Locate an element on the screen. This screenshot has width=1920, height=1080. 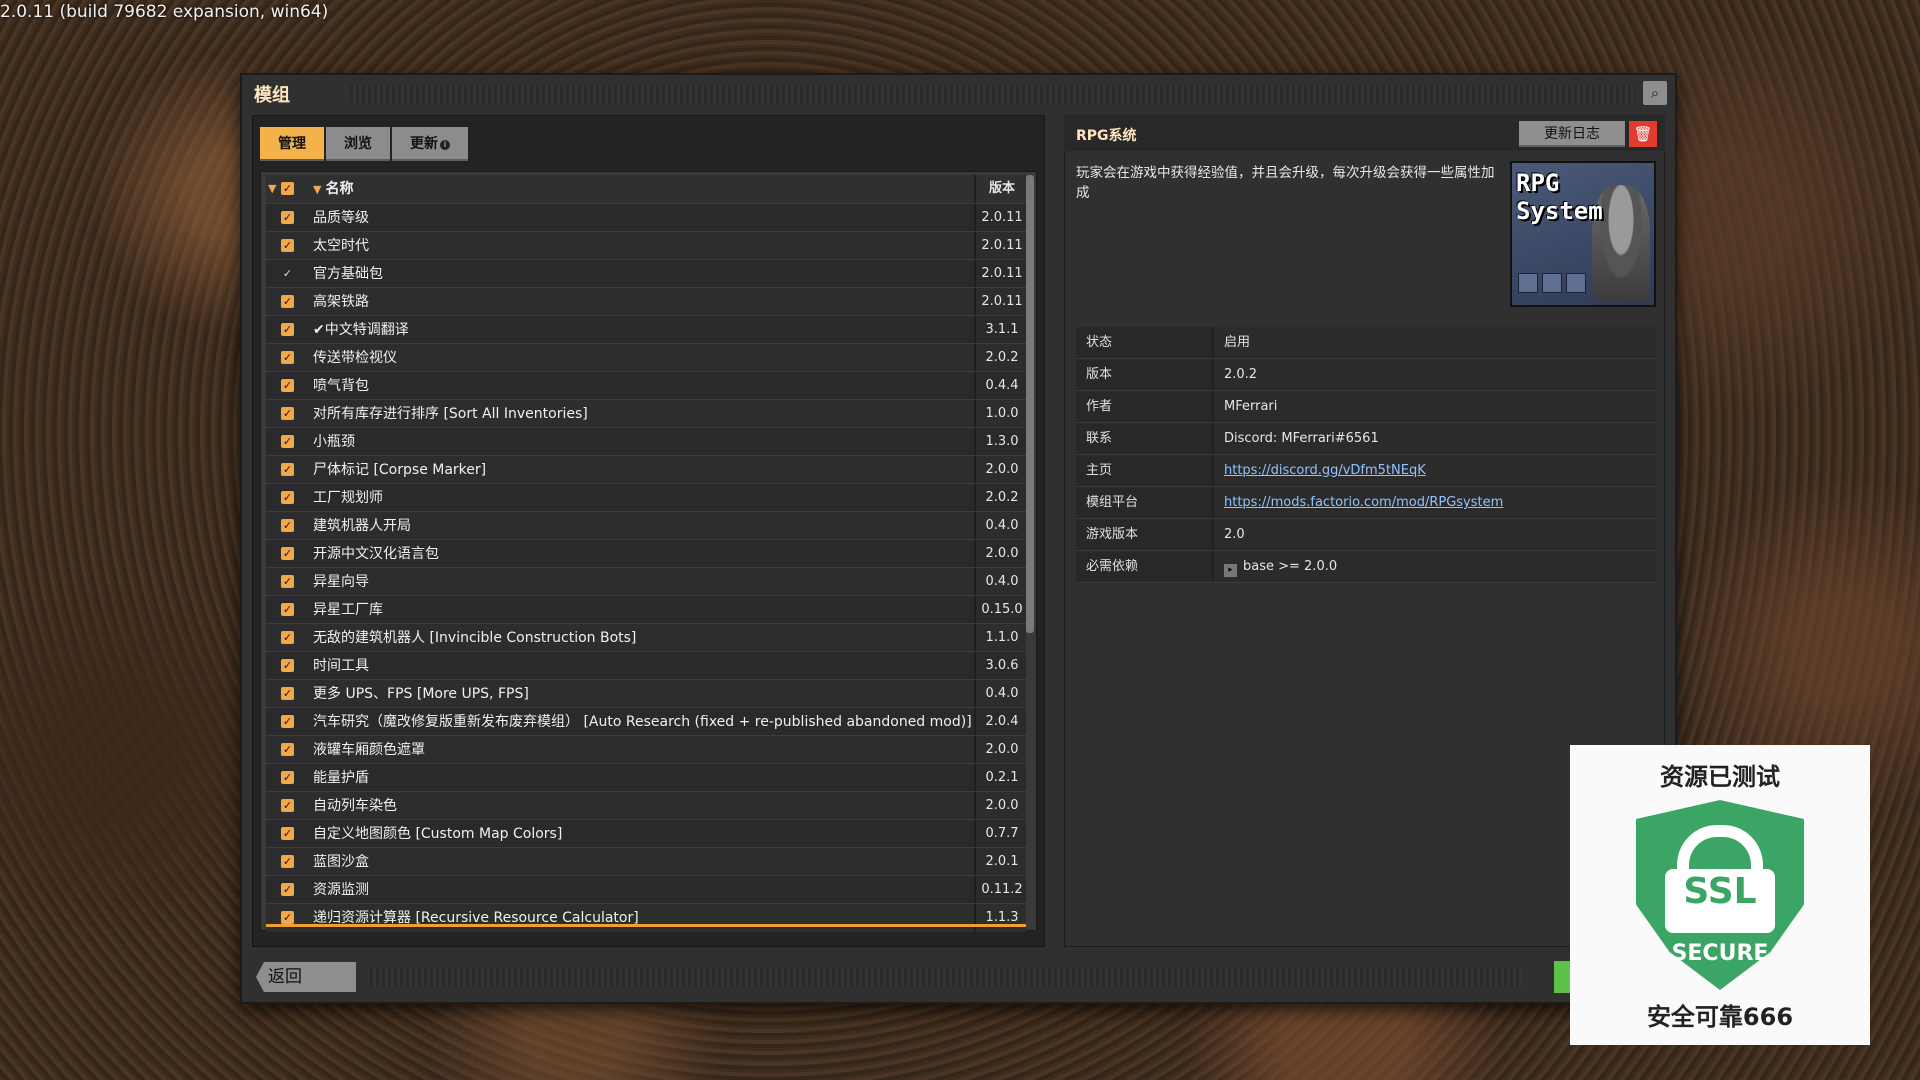
tab-browse: 浏览 is located at coordinates (358, 144).